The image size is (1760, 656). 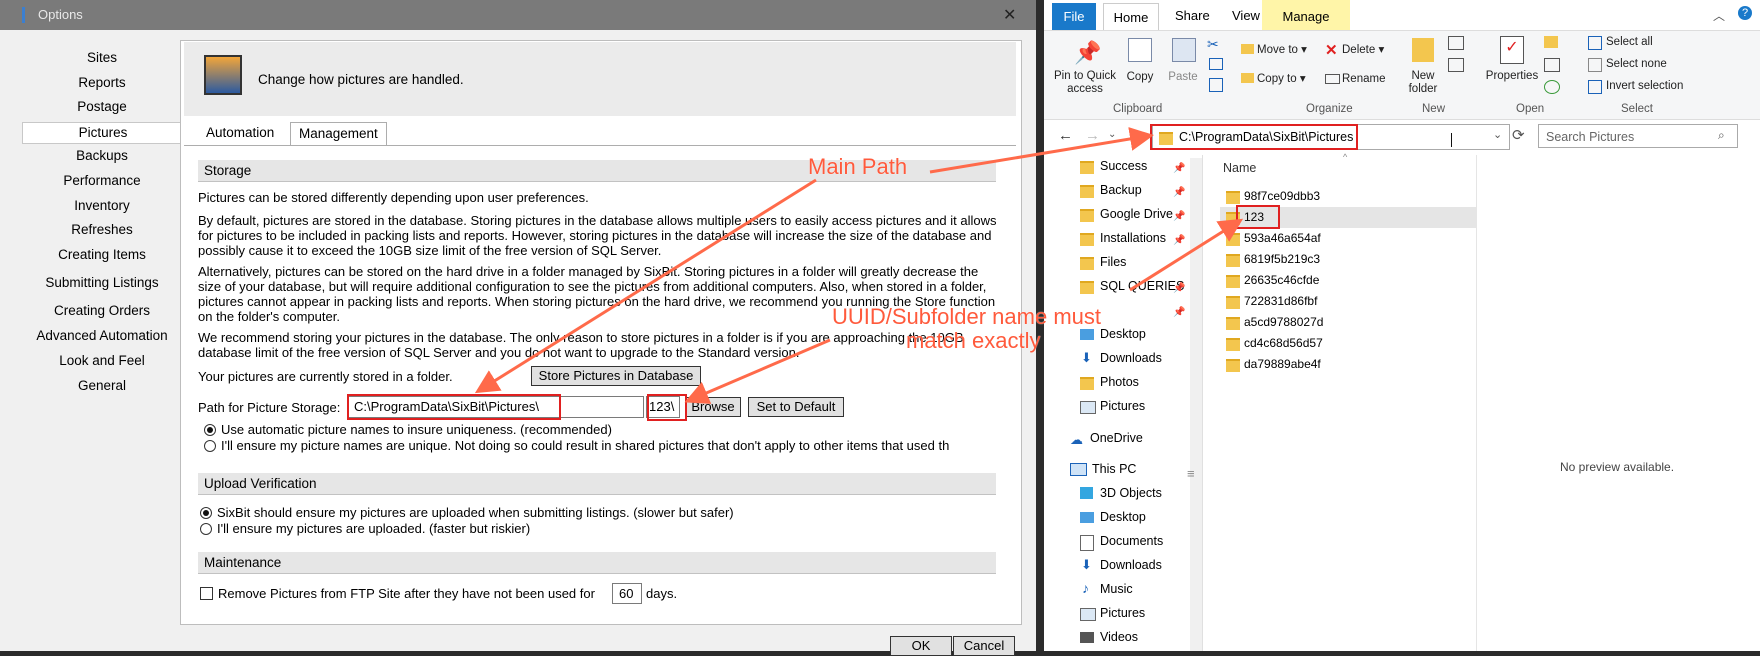 I want to click on annotation-main-path: Main Path, so click(x=858, y=166).